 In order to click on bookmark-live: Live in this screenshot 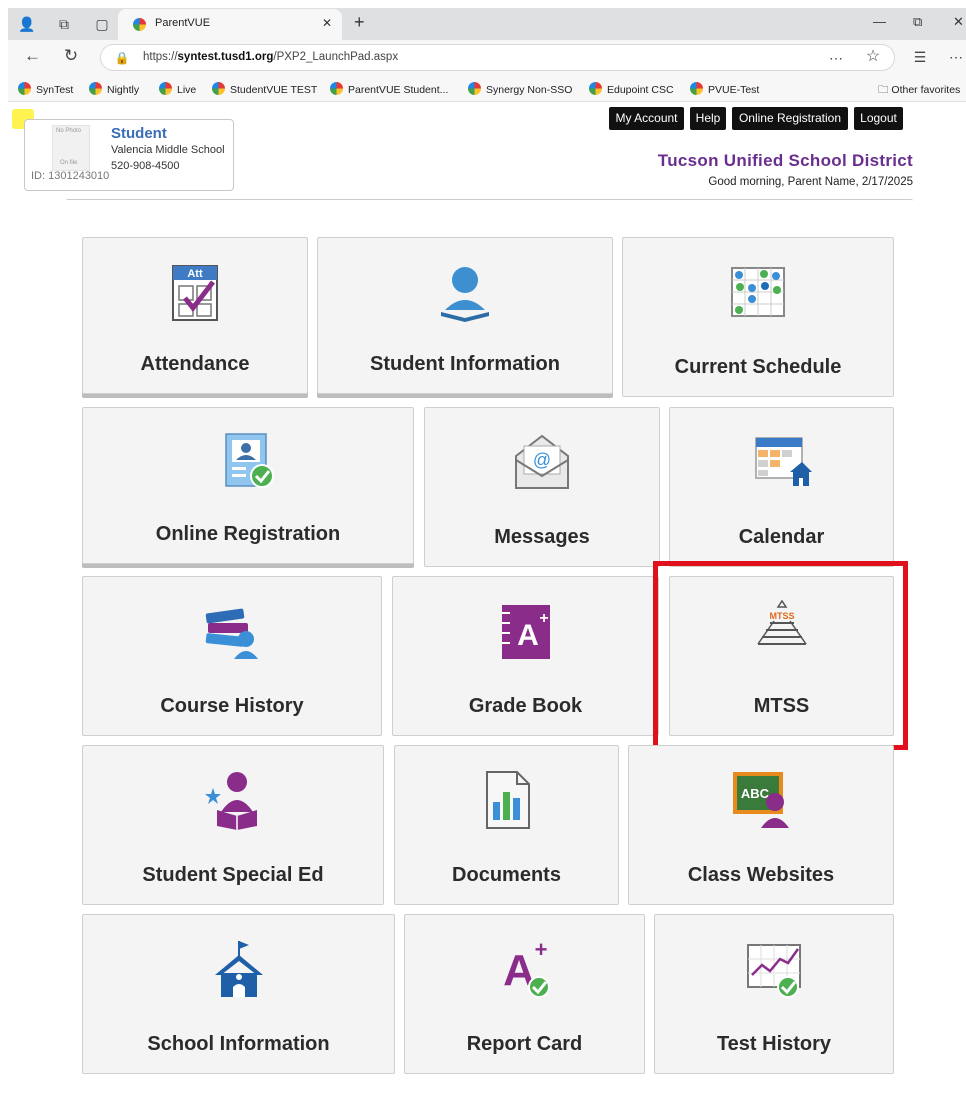, I will do `click(177, 89)`.